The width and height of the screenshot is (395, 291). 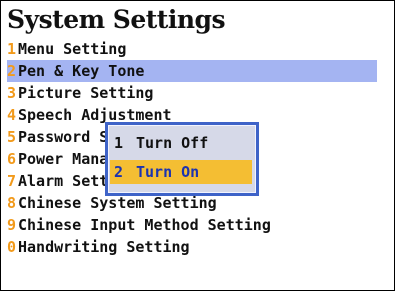 I want to click on menu-item-number: 6, so click(x=12, y=159).